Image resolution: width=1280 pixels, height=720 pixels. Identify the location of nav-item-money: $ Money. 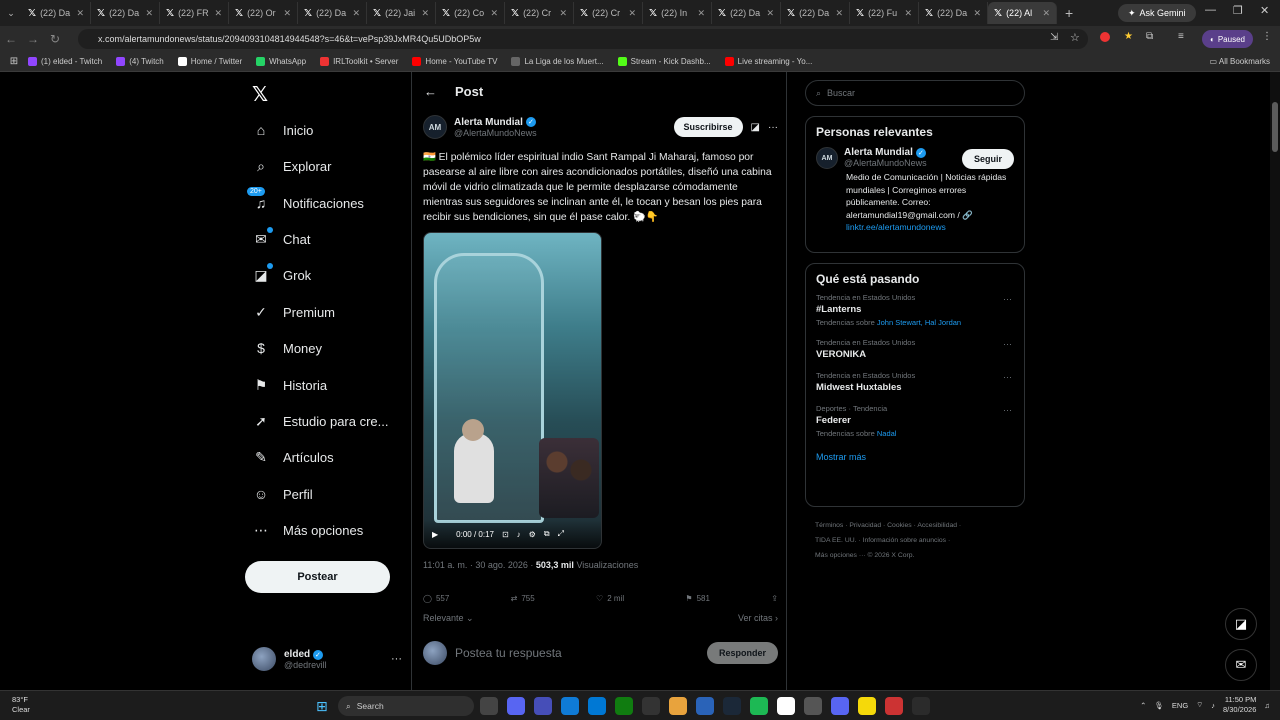
(287, 348).